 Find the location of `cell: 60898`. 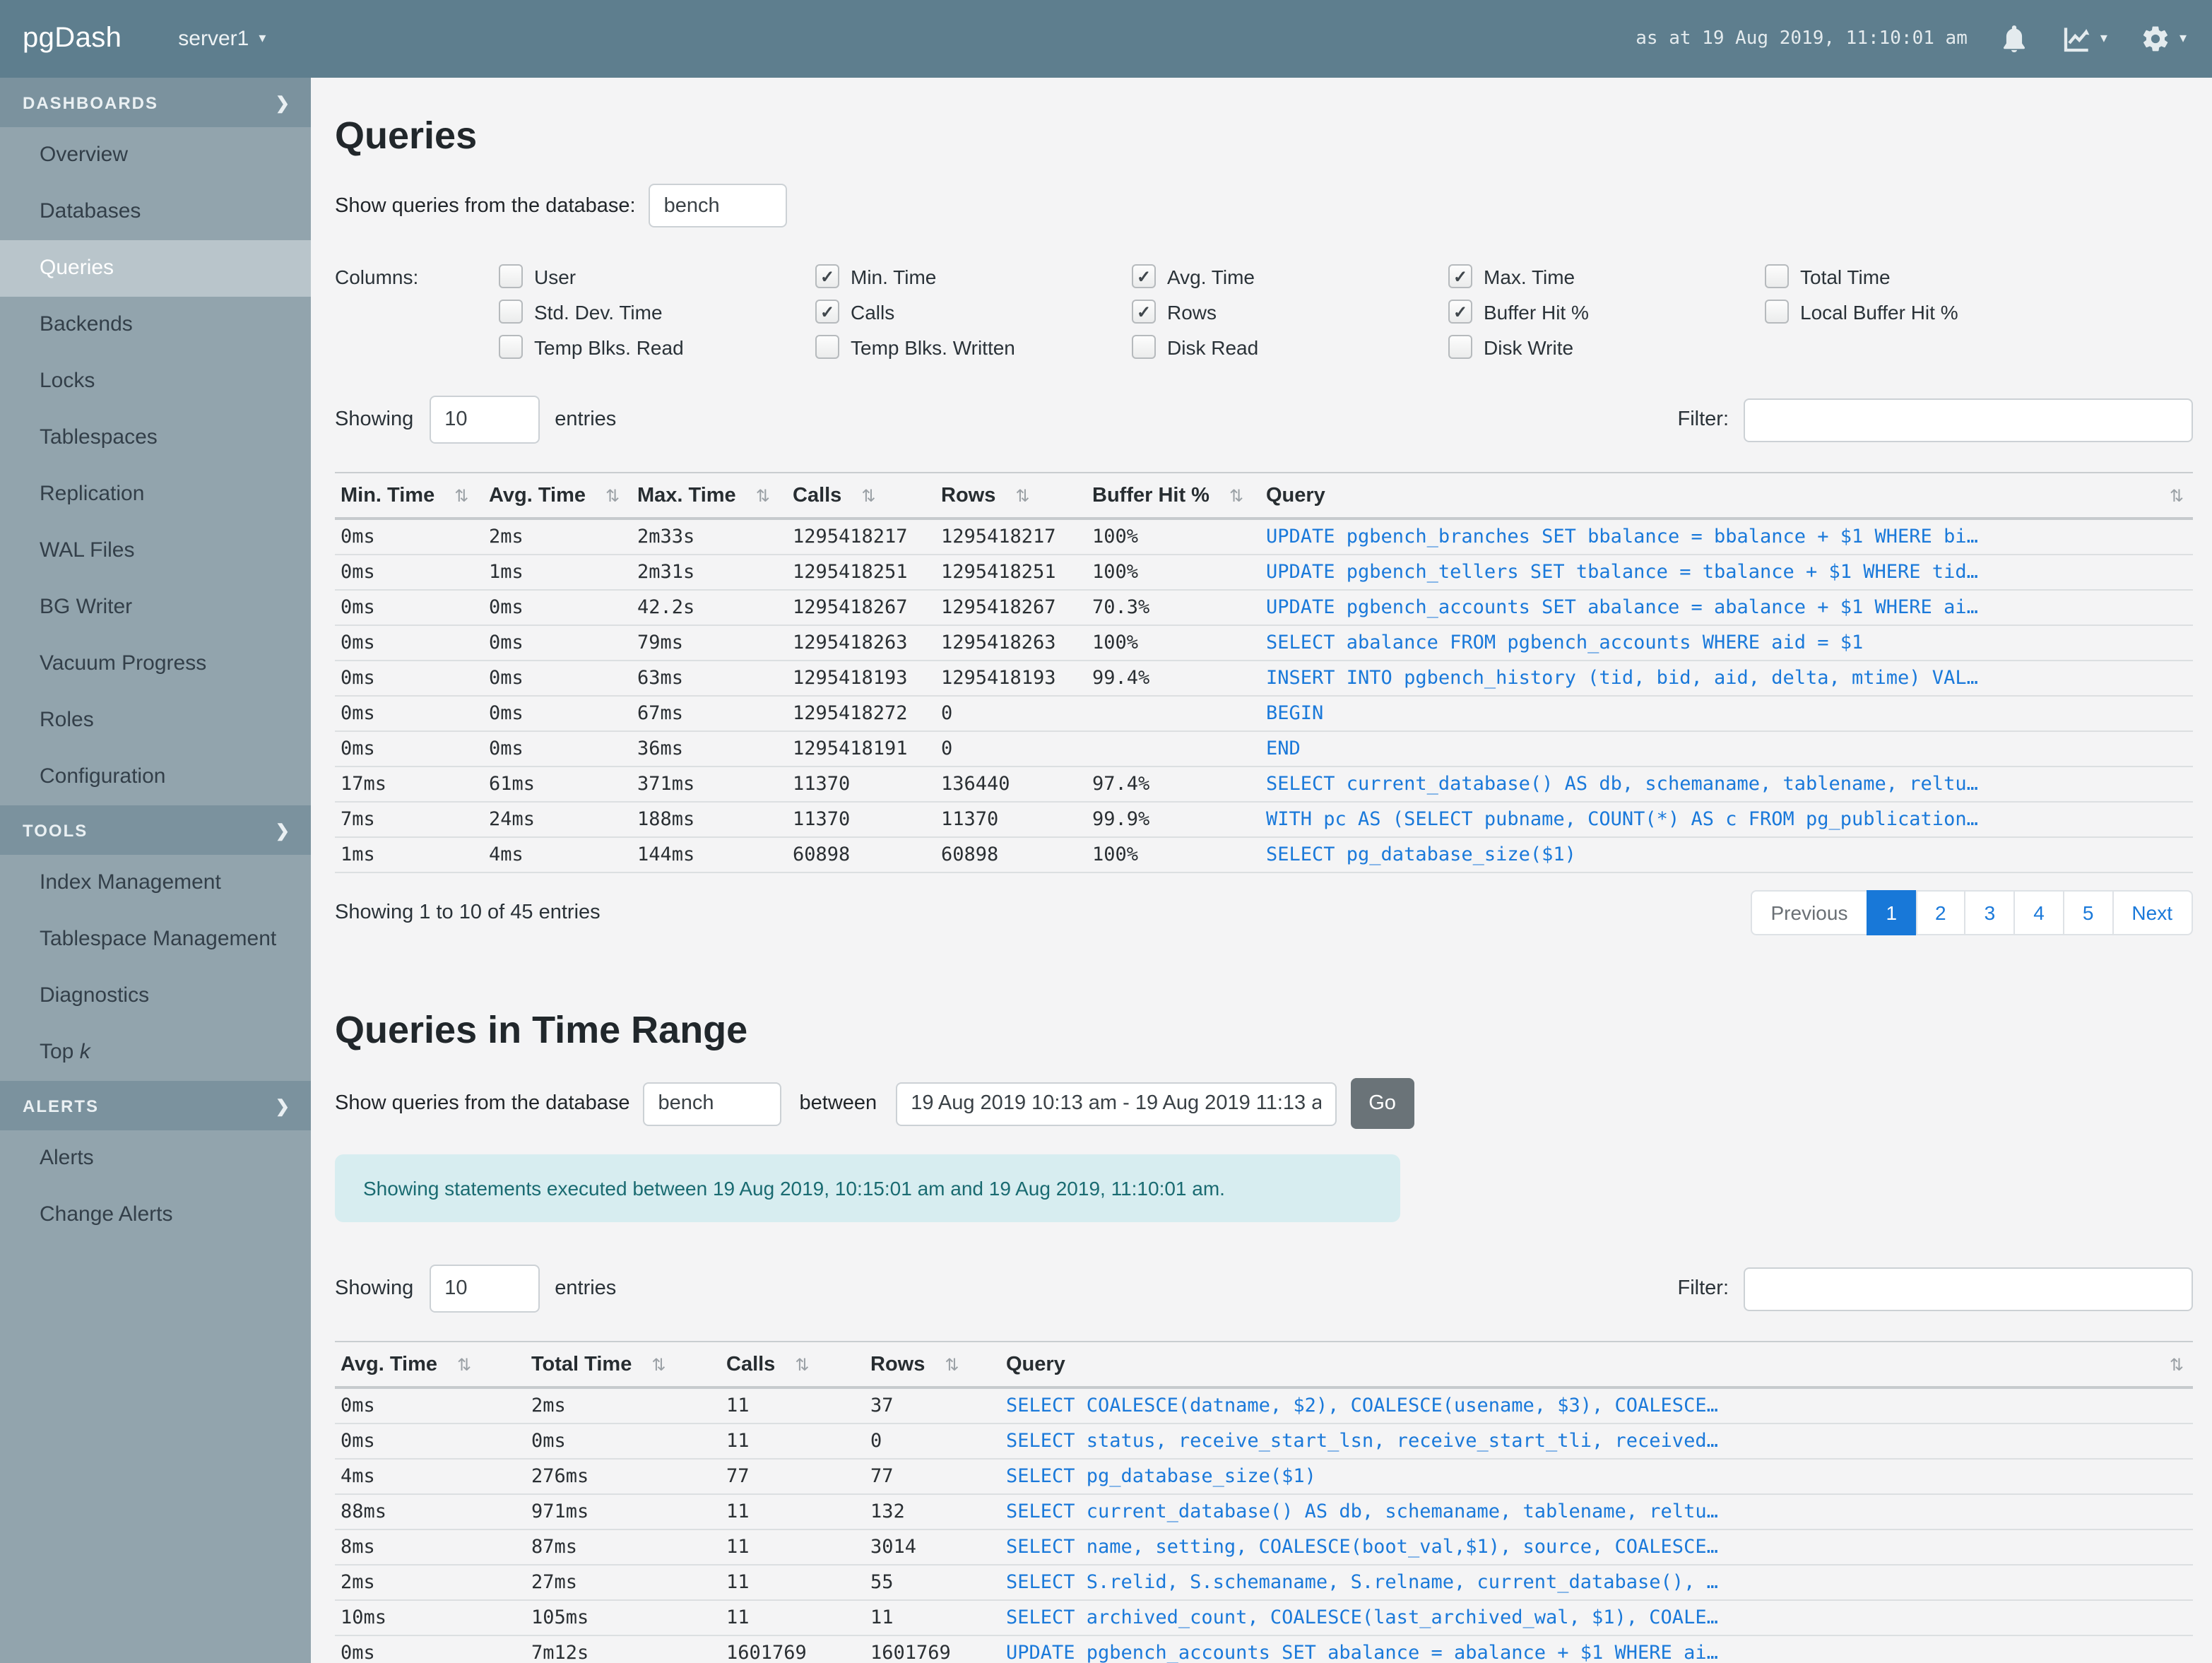

cell: 60898 is located at coordinates (1011, 855).